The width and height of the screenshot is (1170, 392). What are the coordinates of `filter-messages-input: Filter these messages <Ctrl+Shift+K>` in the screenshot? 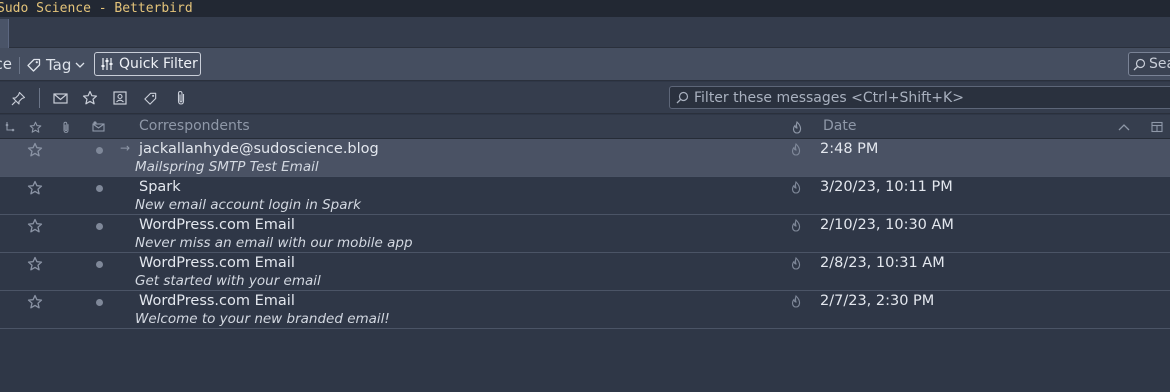 It's located at (919, 97).